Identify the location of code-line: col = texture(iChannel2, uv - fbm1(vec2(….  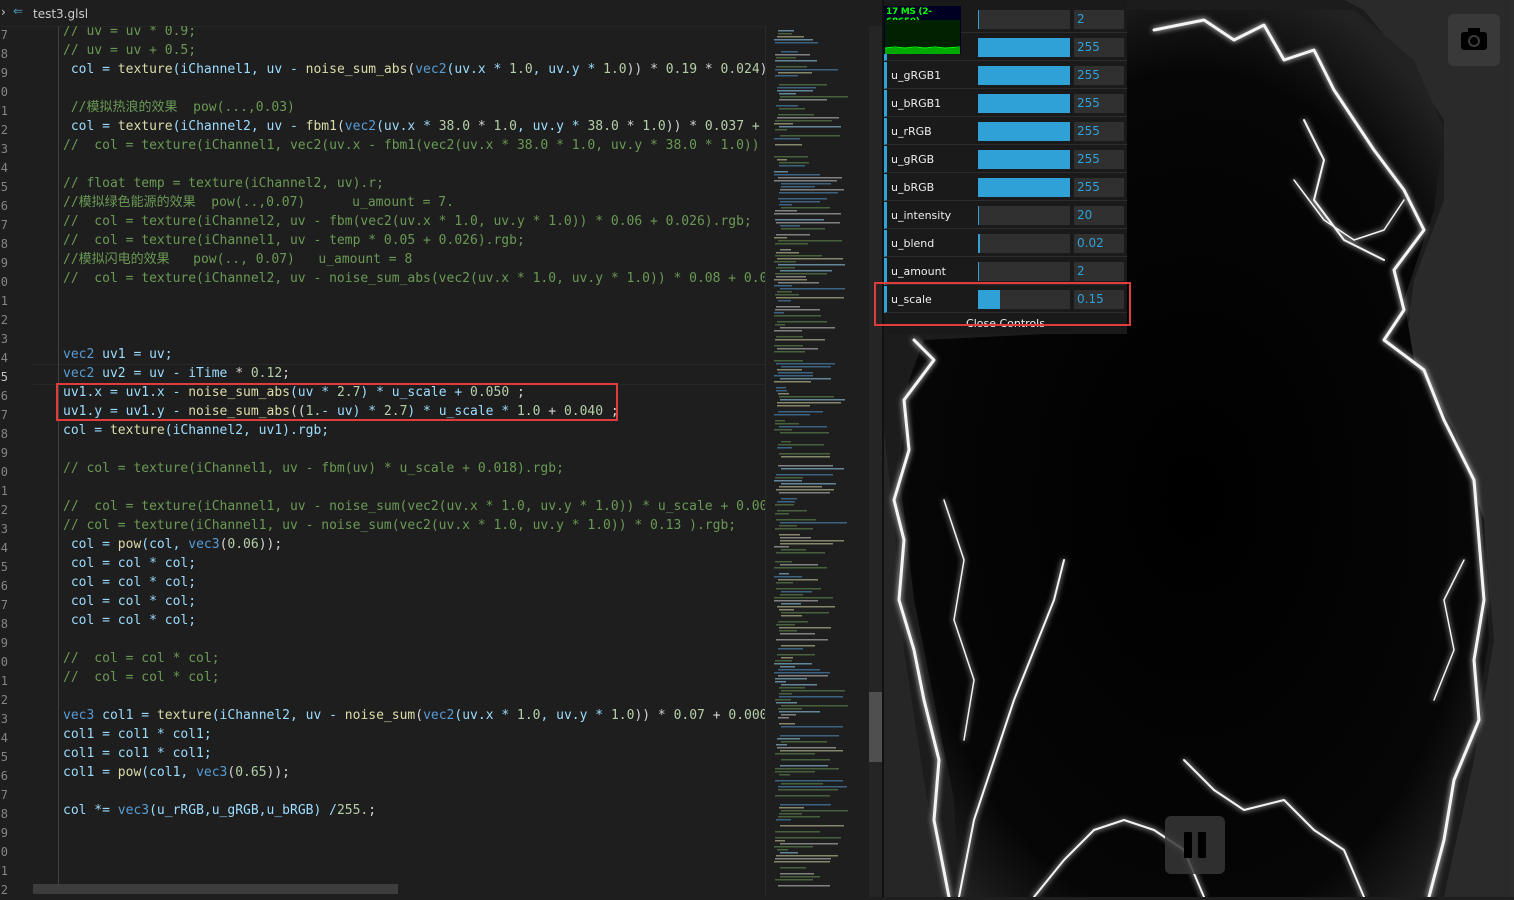
(414, 126).